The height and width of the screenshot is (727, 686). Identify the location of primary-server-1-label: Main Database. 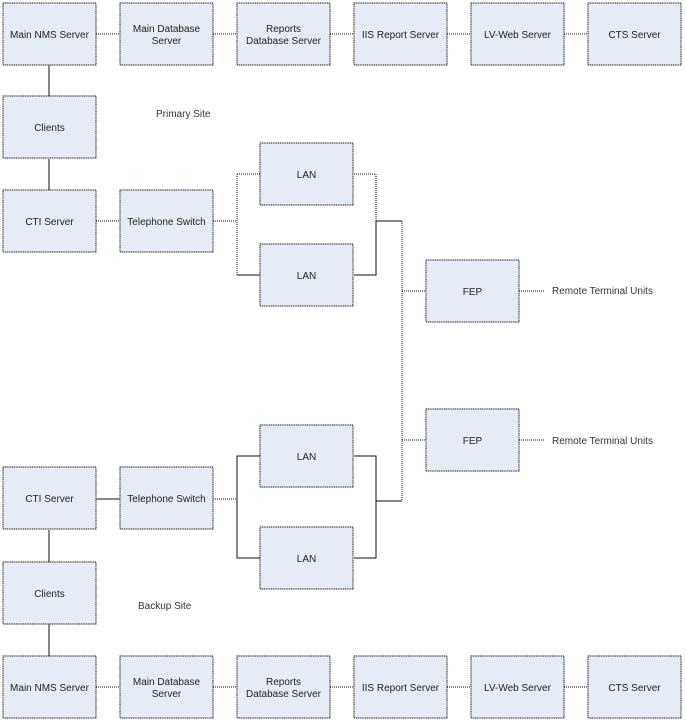
(167, 29).